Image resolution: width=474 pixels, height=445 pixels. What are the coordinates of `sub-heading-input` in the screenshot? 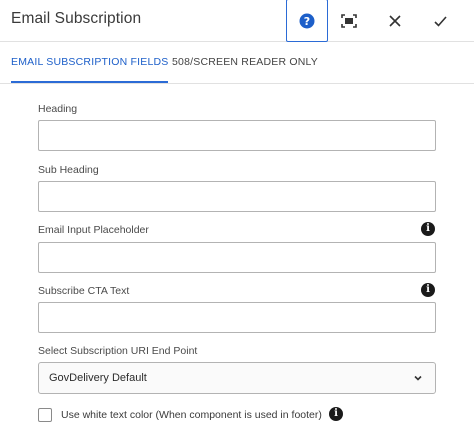 It's located at (237, 196).